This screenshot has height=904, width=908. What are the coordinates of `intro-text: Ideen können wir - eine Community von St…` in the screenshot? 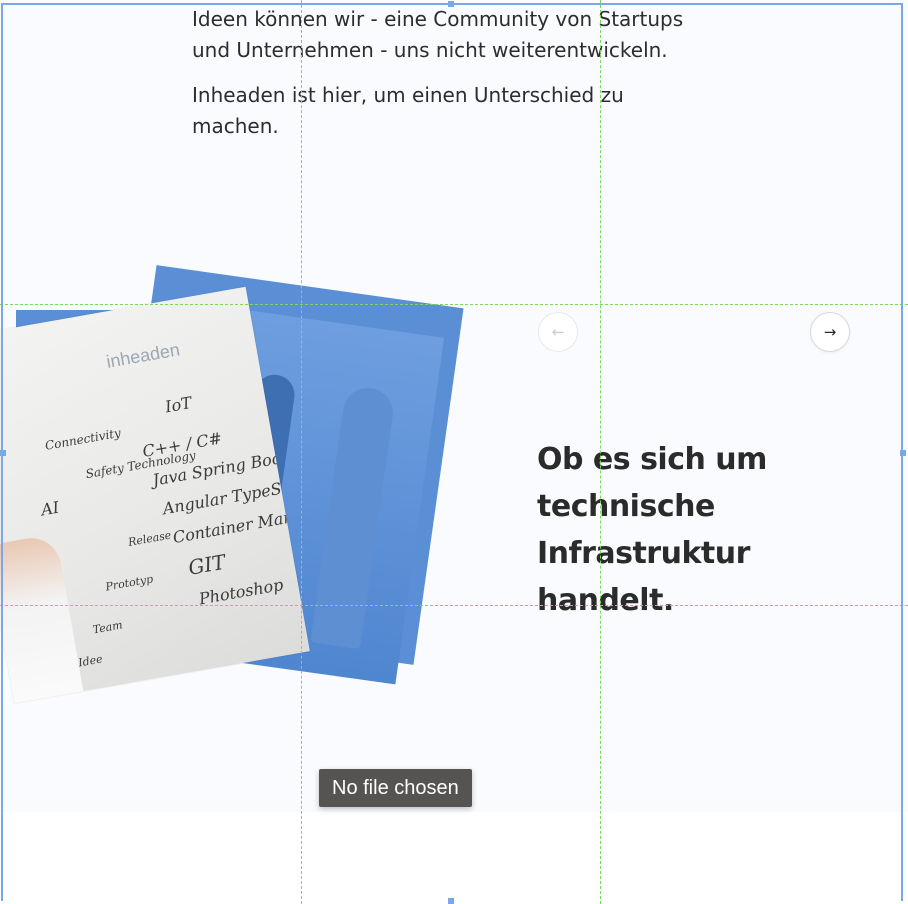 It's located at (452, 80).